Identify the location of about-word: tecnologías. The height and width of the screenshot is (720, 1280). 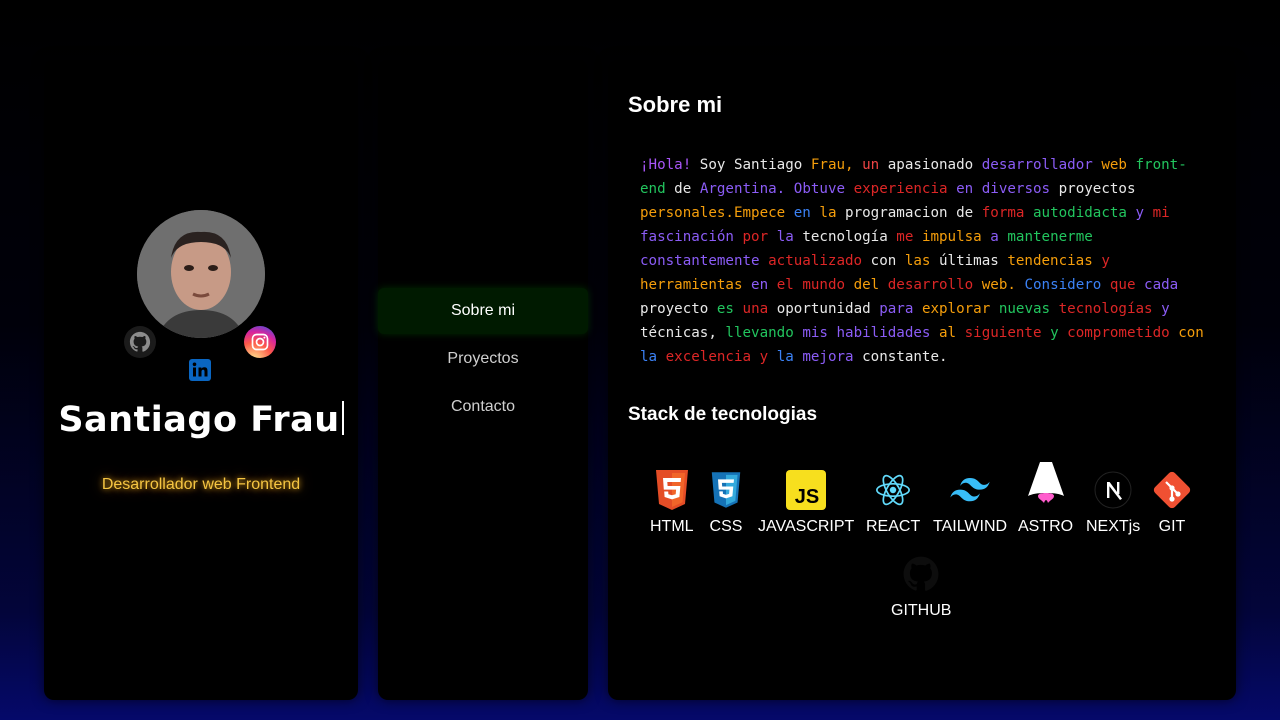
(1105, 309).